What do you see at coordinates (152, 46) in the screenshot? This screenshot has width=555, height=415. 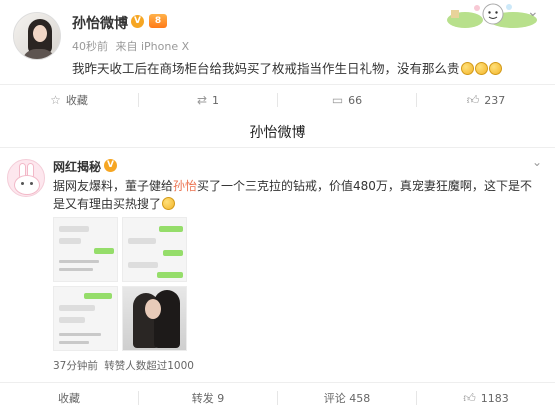 I see `post-source: 来自 iPhone X` at bounding box center [152, 46].